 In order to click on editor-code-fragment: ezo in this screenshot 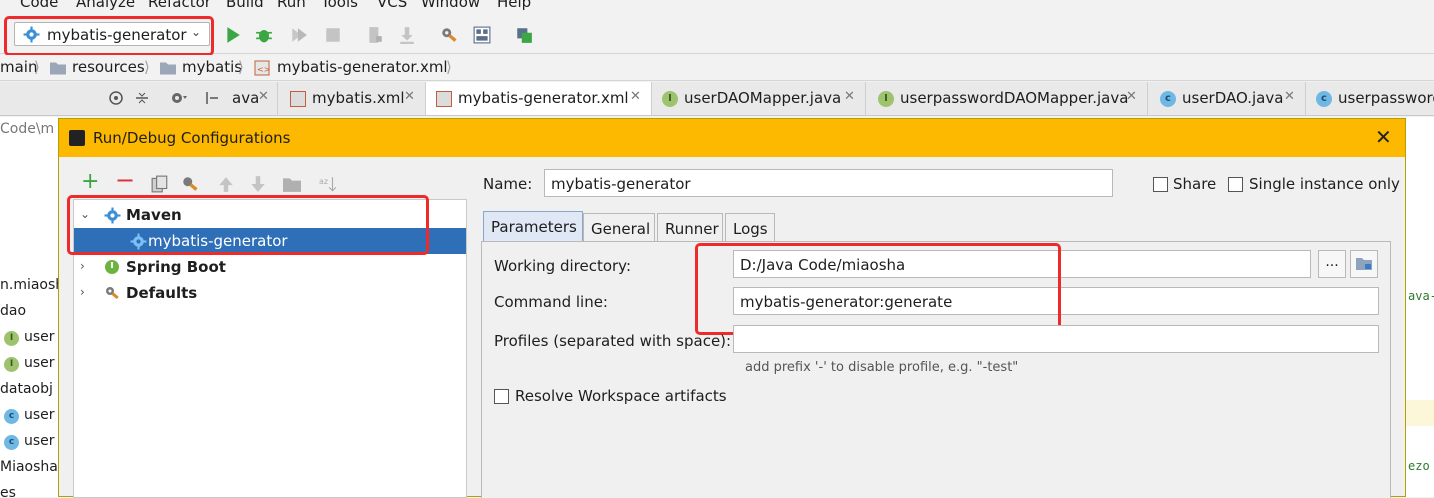, I will do `click(1419, 466)`.